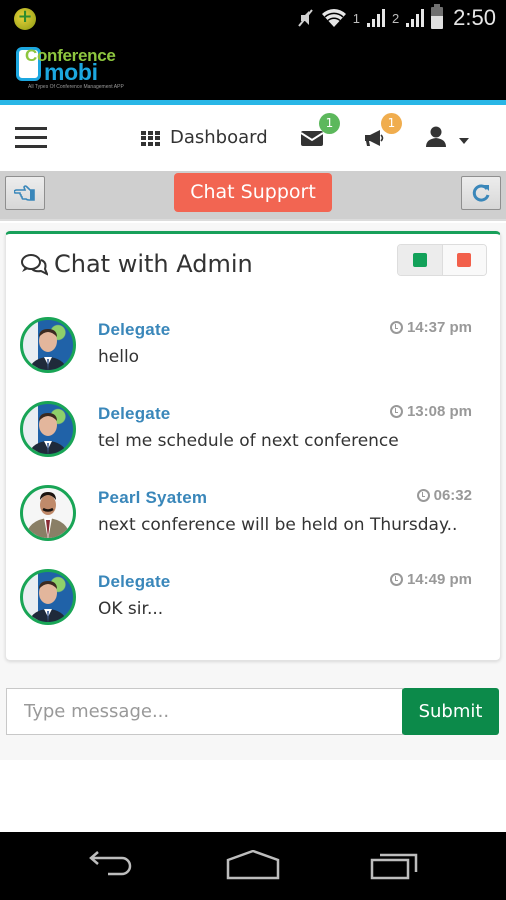  Describe the element at coordinates (356, 18) in the screenshot. I see `sim1-label: 1` at that location.